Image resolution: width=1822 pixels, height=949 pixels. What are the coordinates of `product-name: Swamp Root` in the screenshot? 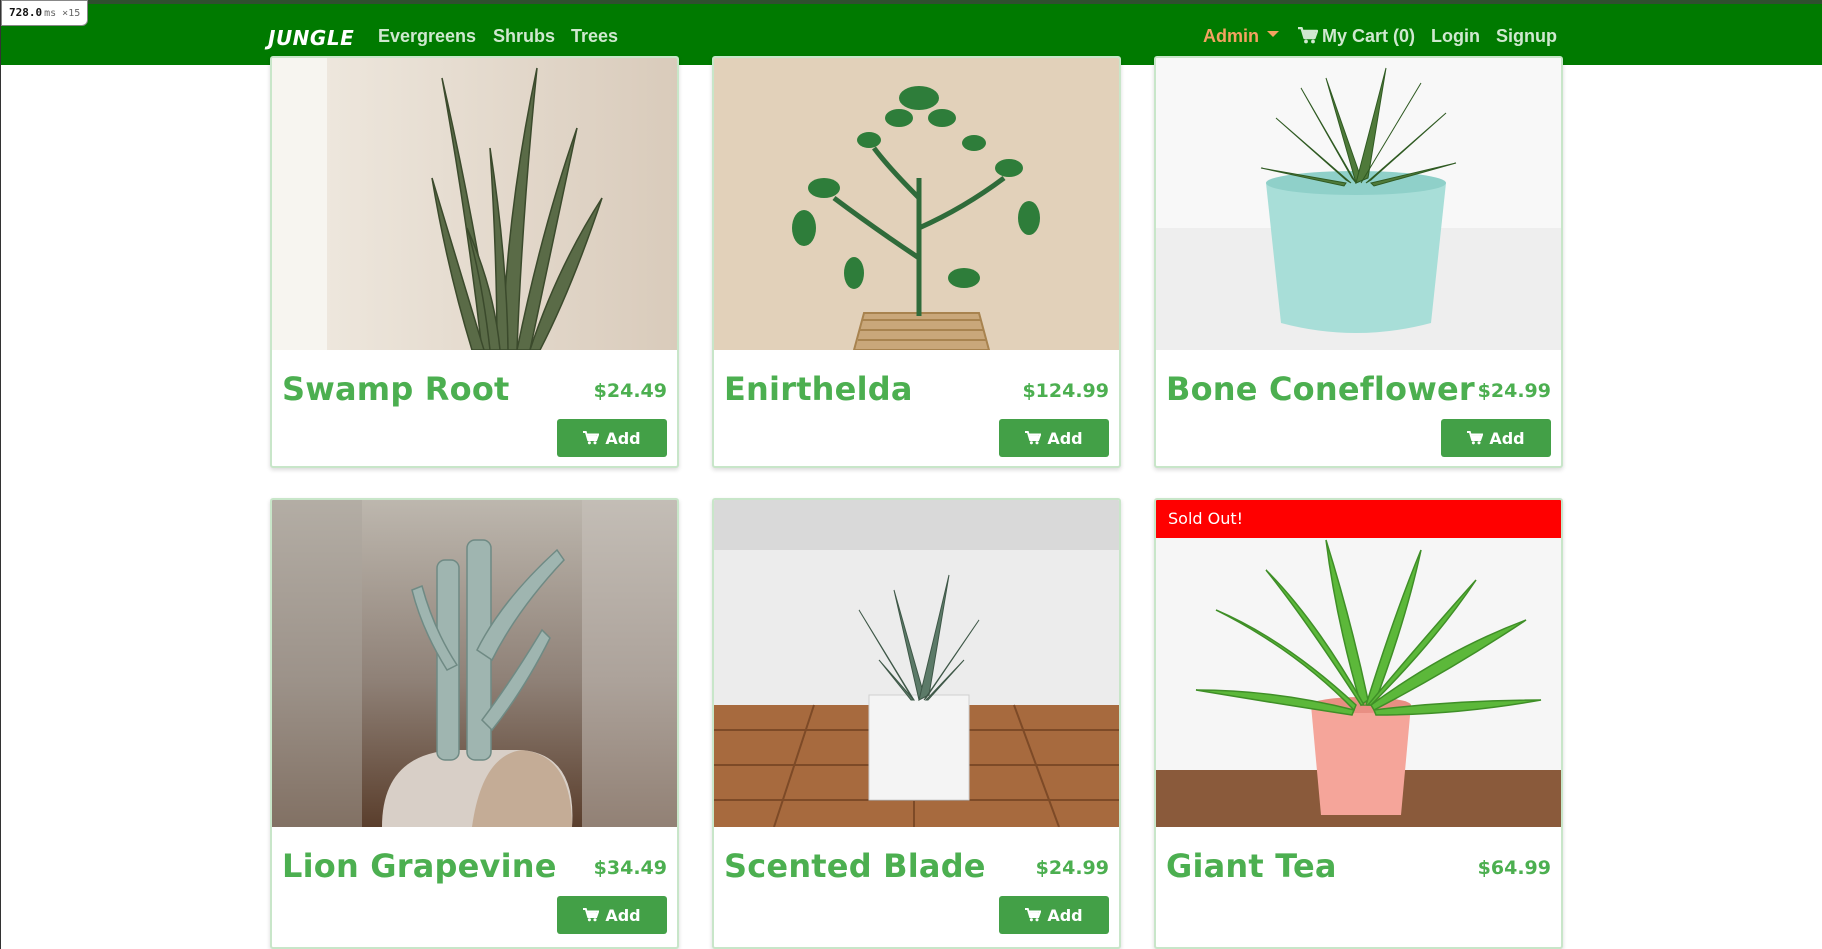 It's located at (396, 389).